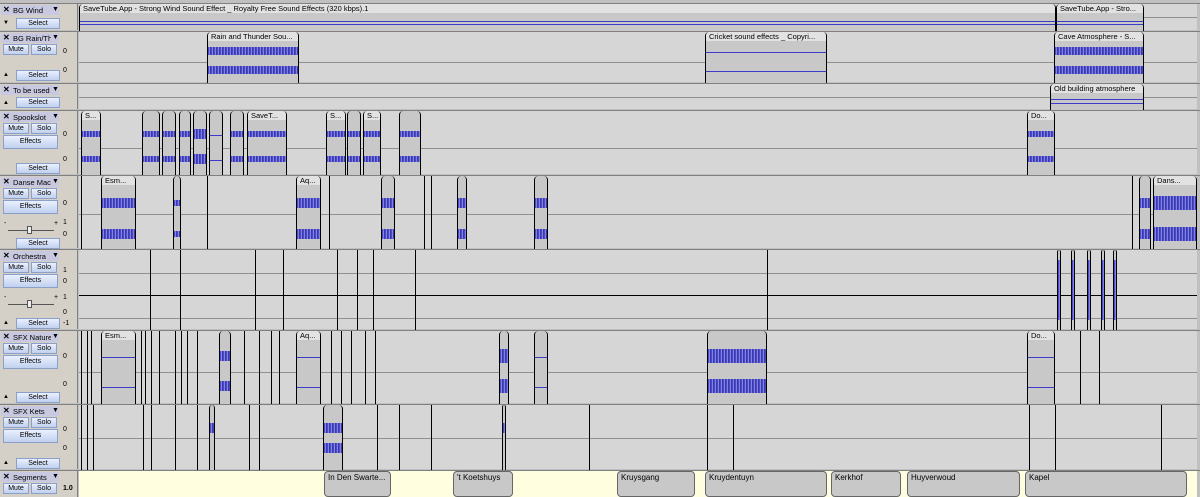 This screenshot has height=497, width=1200. I want to click on clip-title: Old building atmosphere, so click(1097, 88).